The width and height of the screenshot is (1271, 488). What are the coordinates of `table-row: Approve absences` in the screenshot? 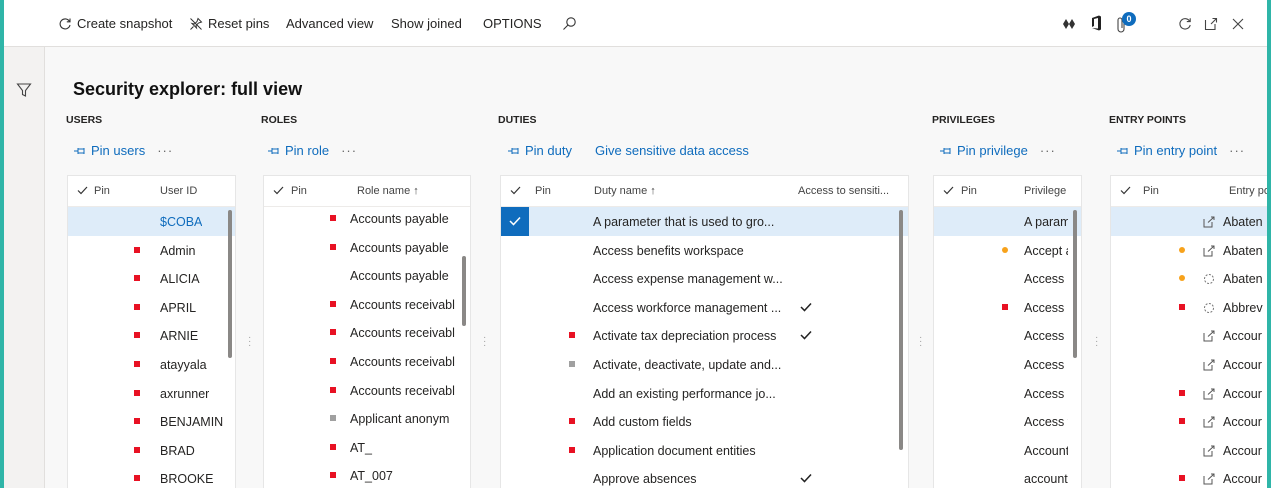 It's located at (704, 476).